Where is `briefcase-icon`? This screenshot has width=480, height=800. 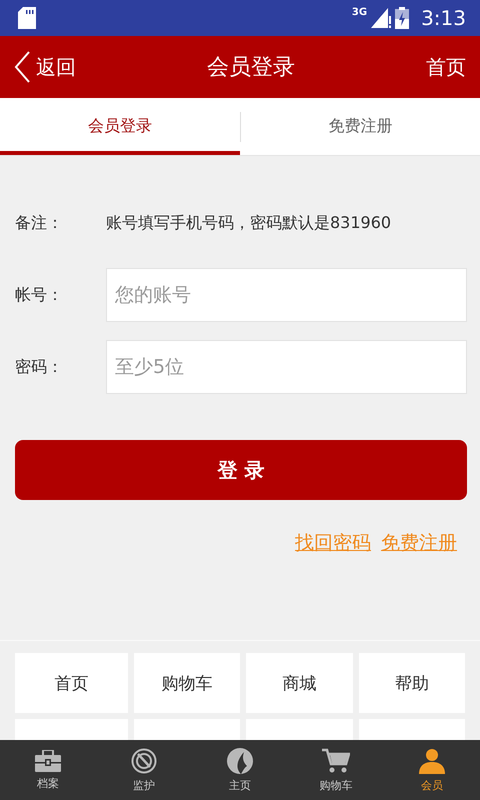
briefcase-icon is located at coordinates (48, 761).